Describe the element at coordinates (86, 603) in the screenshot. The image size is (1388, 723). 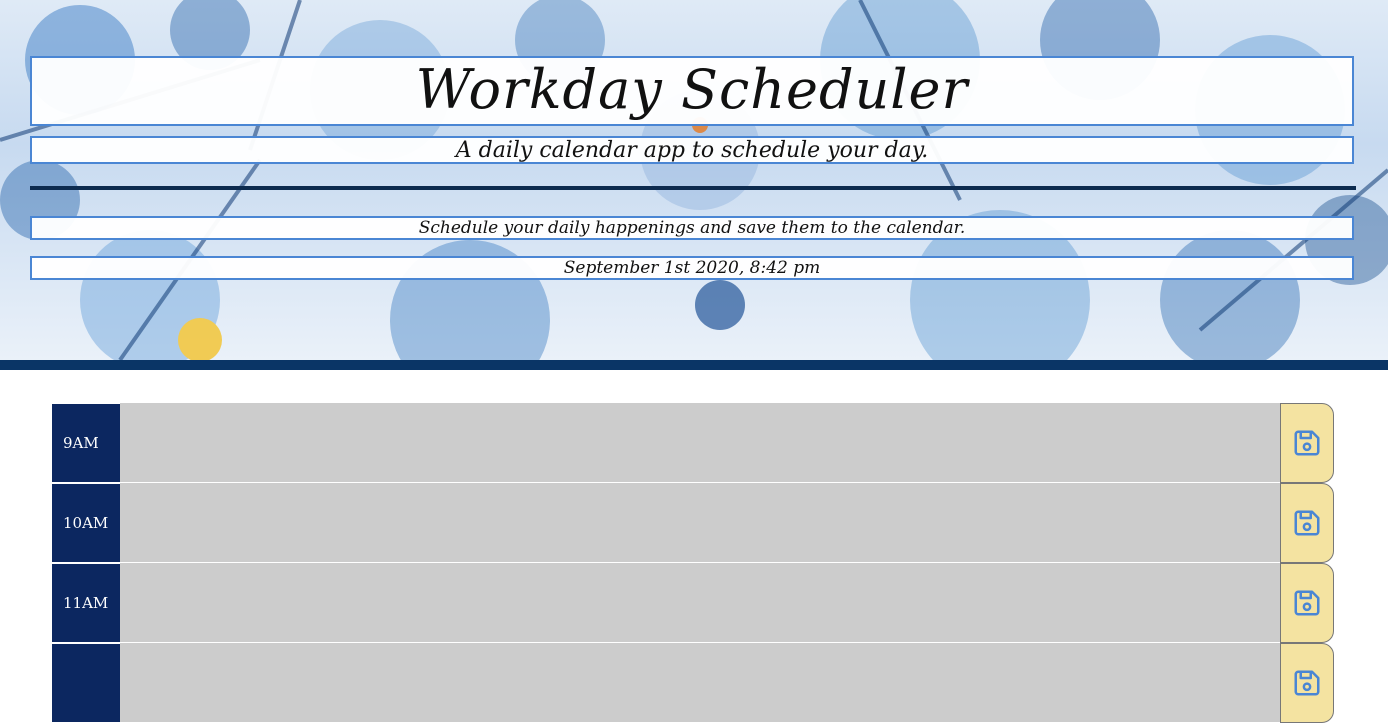
I see `hour-label: 11AM` at that location.